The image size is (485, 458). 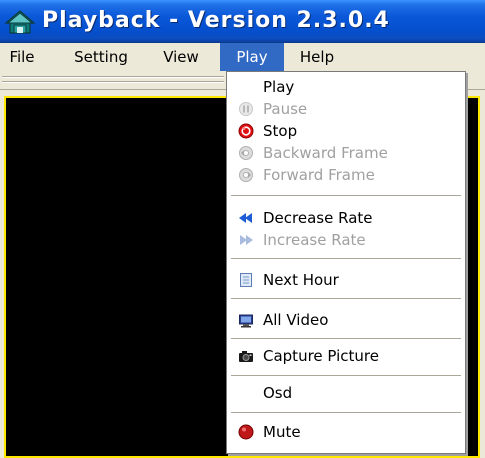 What do you see at coordinates (317, 57) in the screenshot?
I see `menu-help: Help` at bounding box center [317, 57].